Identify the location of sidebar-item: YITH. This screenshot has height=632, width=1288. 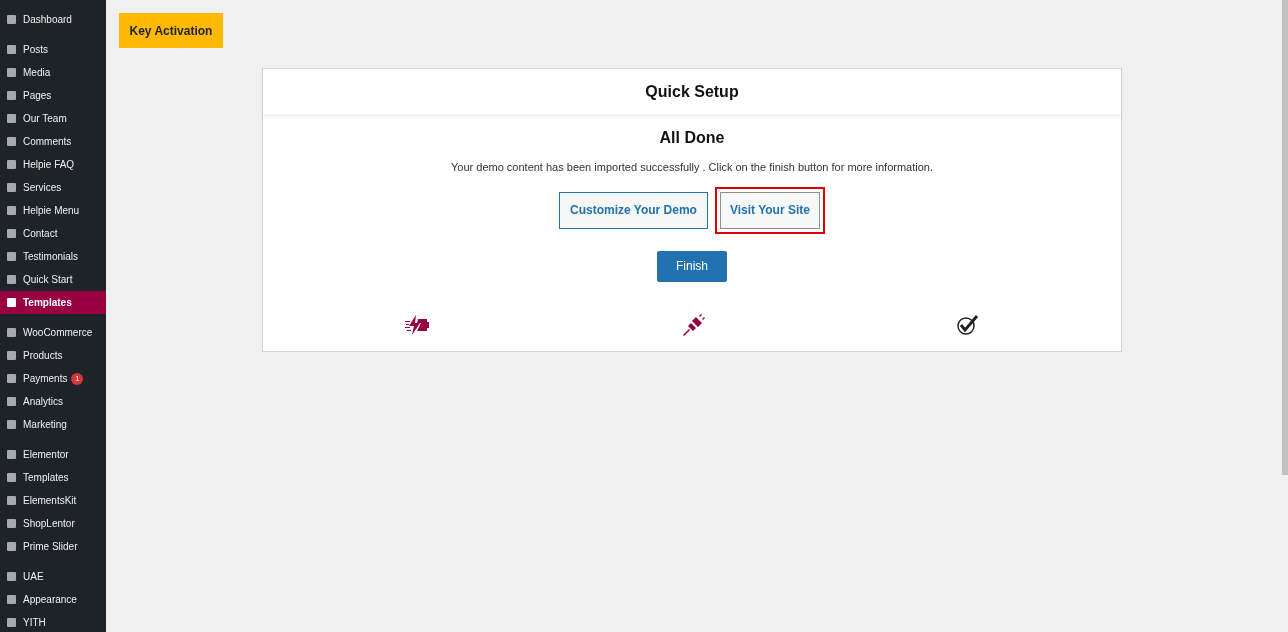
(53, 621).